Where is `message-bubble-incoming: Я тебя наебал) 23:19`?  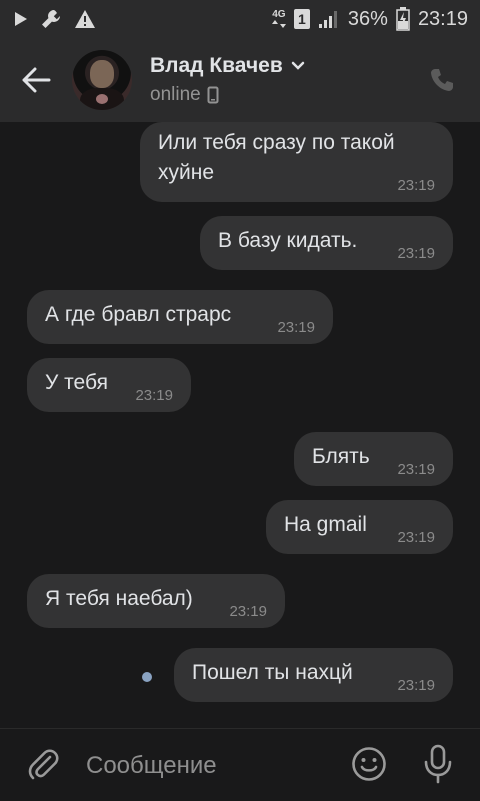 message-bubble-incoming: Я тебя наебал) 23:19 is located at coordinates (156, 601).